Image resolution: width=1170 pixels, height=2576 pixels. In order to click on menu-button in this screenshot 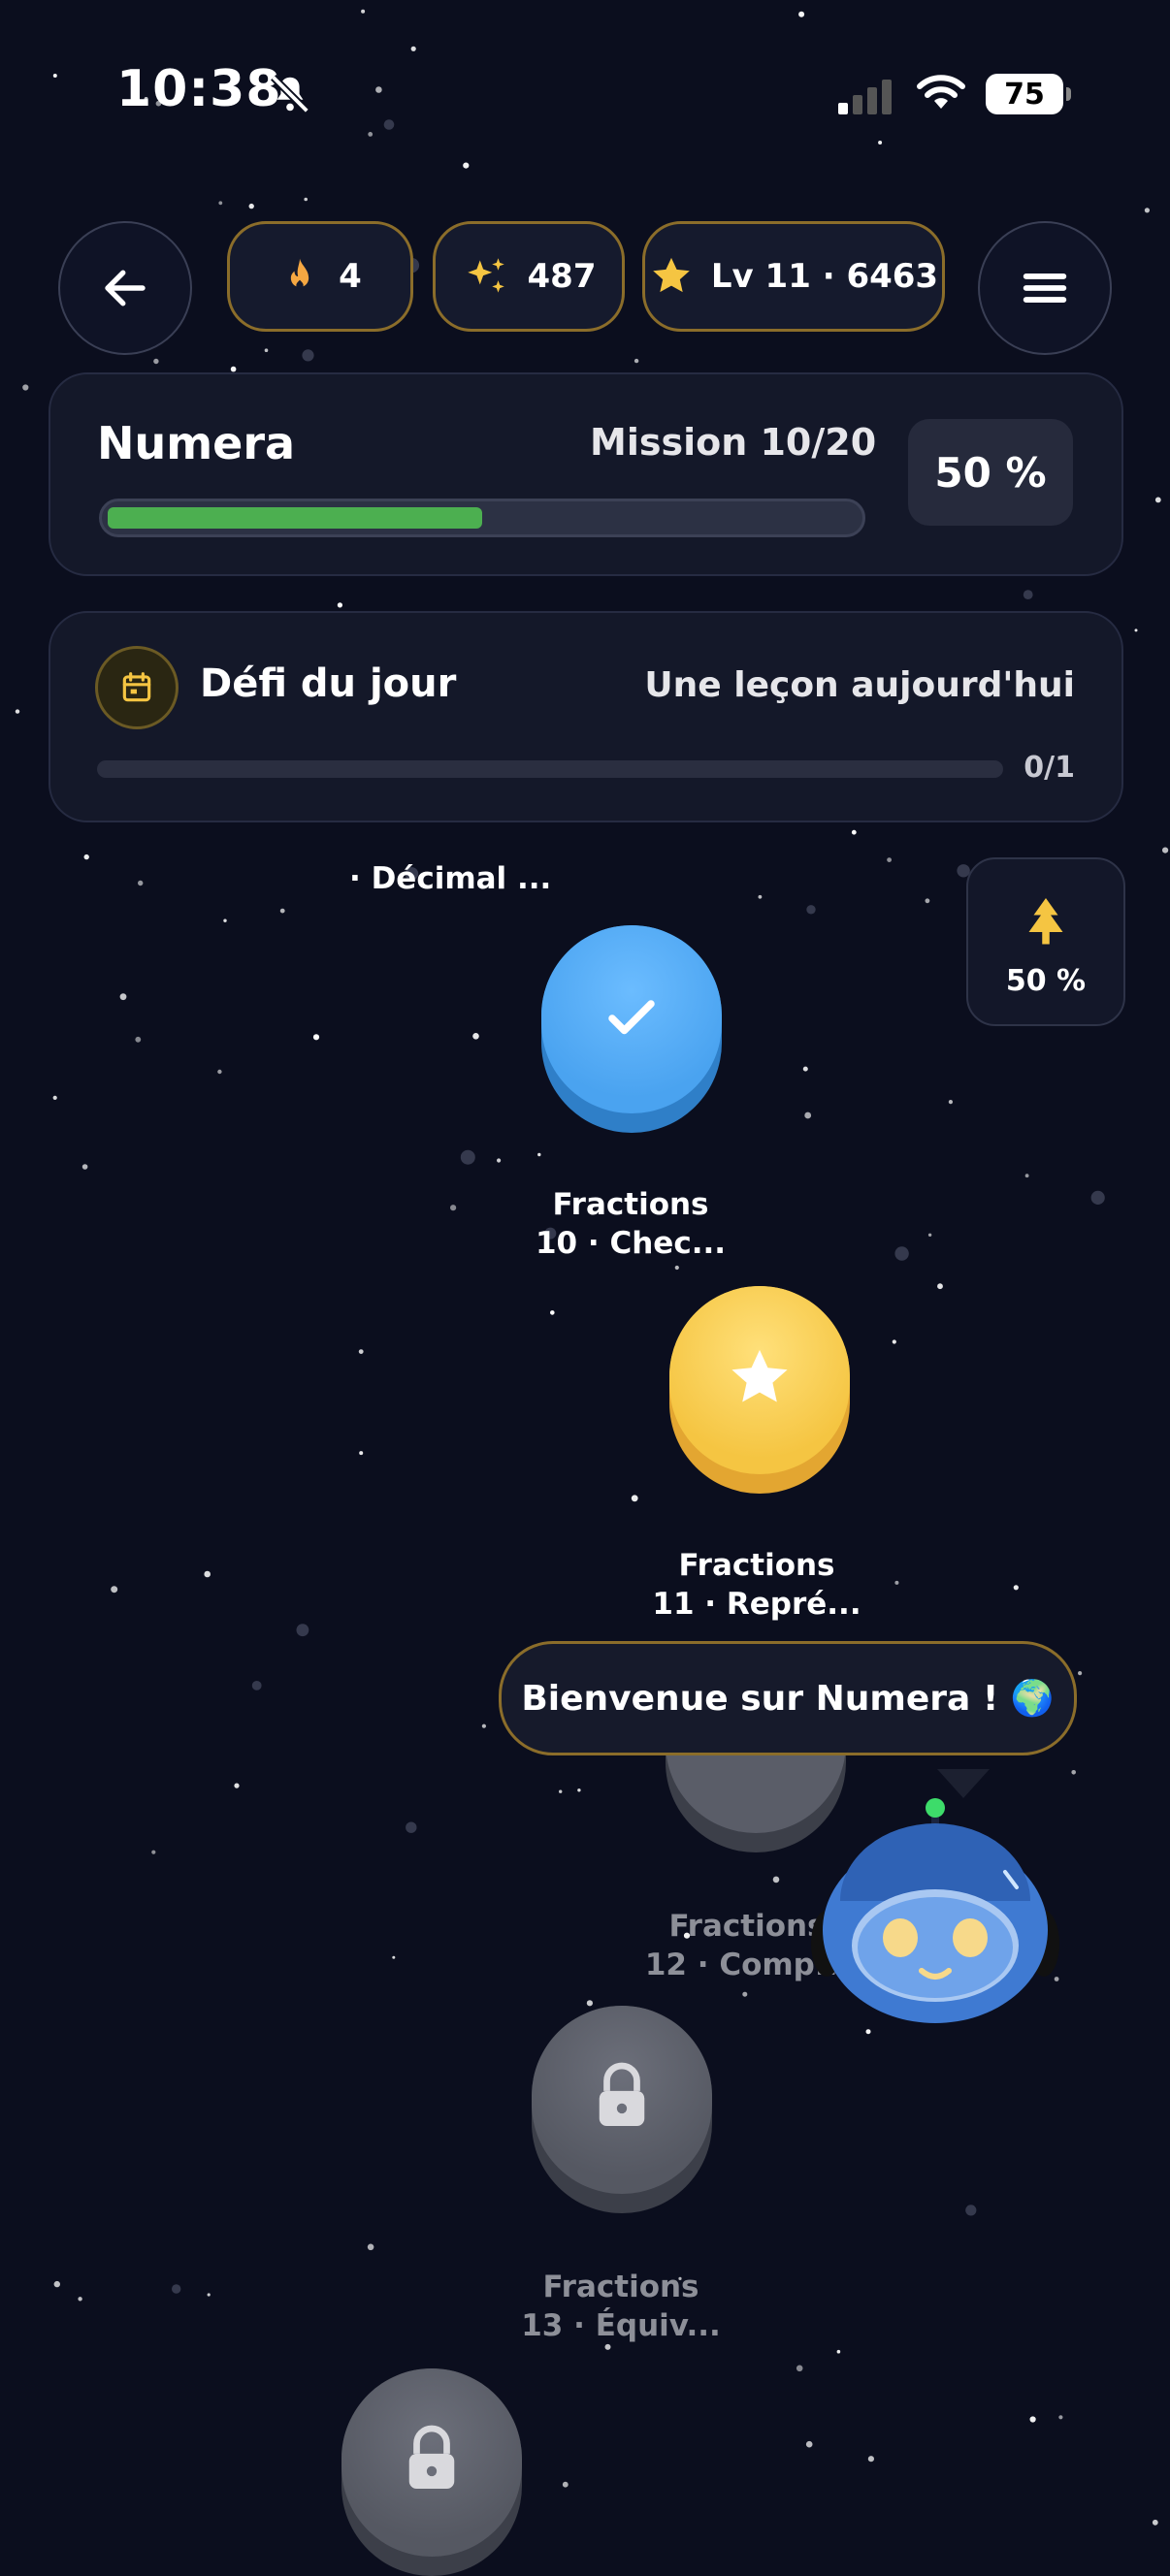, I will do `click(1045, 288)`.